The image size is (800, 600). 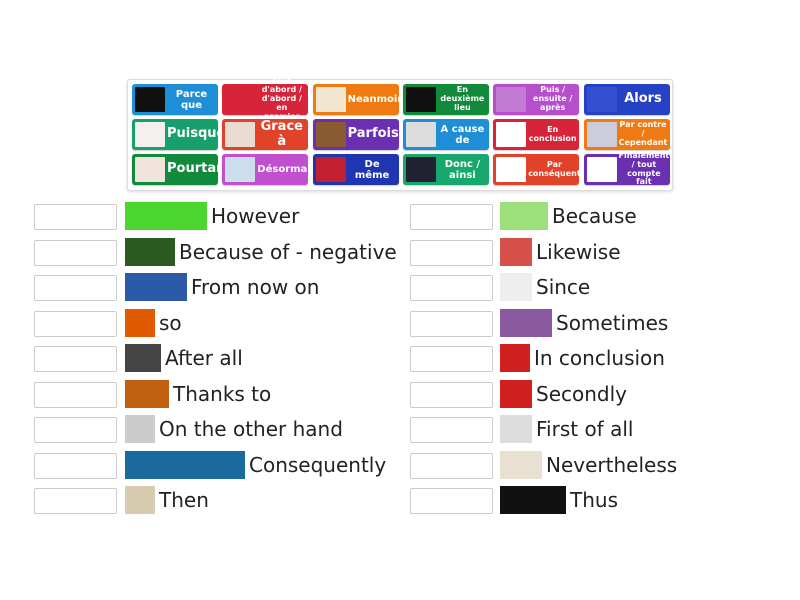 What do you see at coordinates (184, 500) in the screenshot?
I see `item-text: Then` at bounding box center [184, 500].